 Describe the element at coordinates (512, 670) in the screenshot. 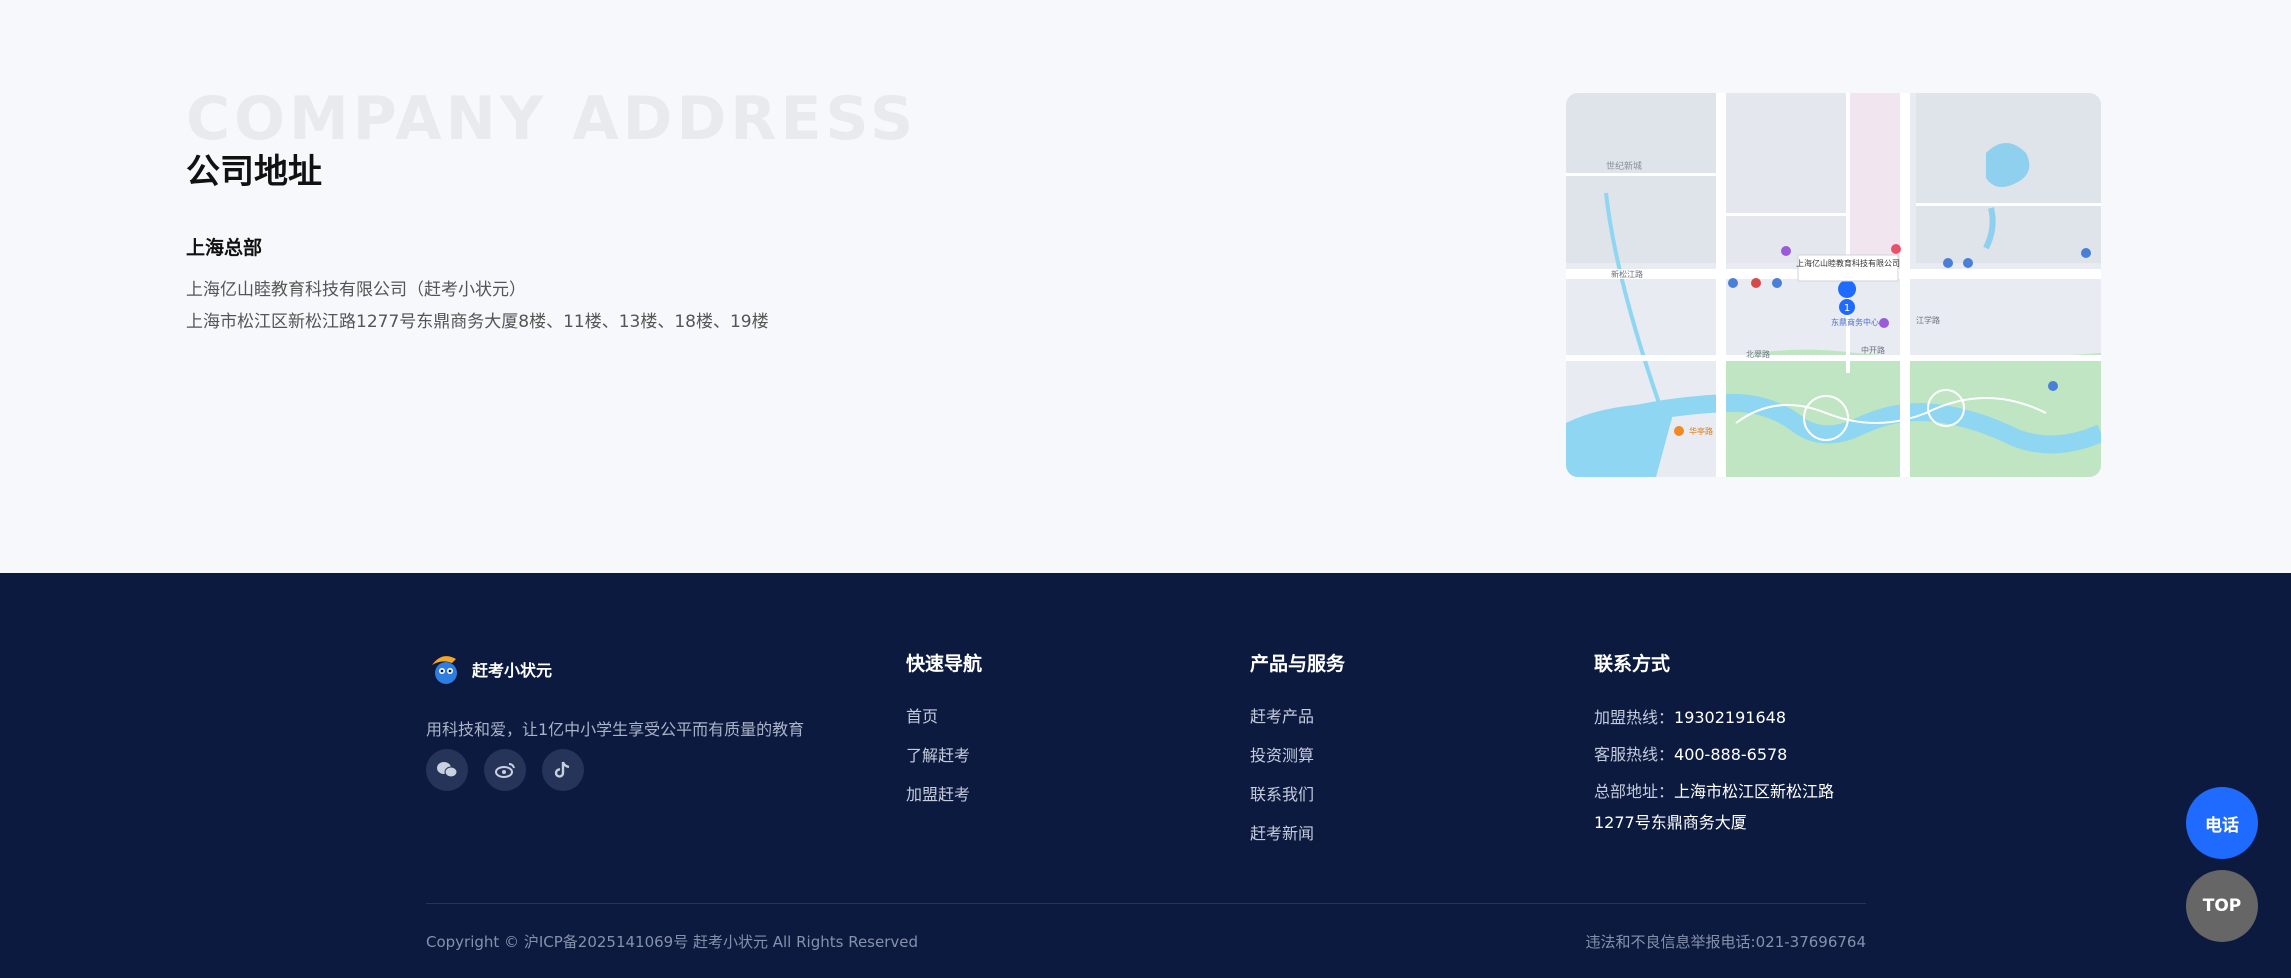

I see `logo-text: 赶考小状元` at that location.